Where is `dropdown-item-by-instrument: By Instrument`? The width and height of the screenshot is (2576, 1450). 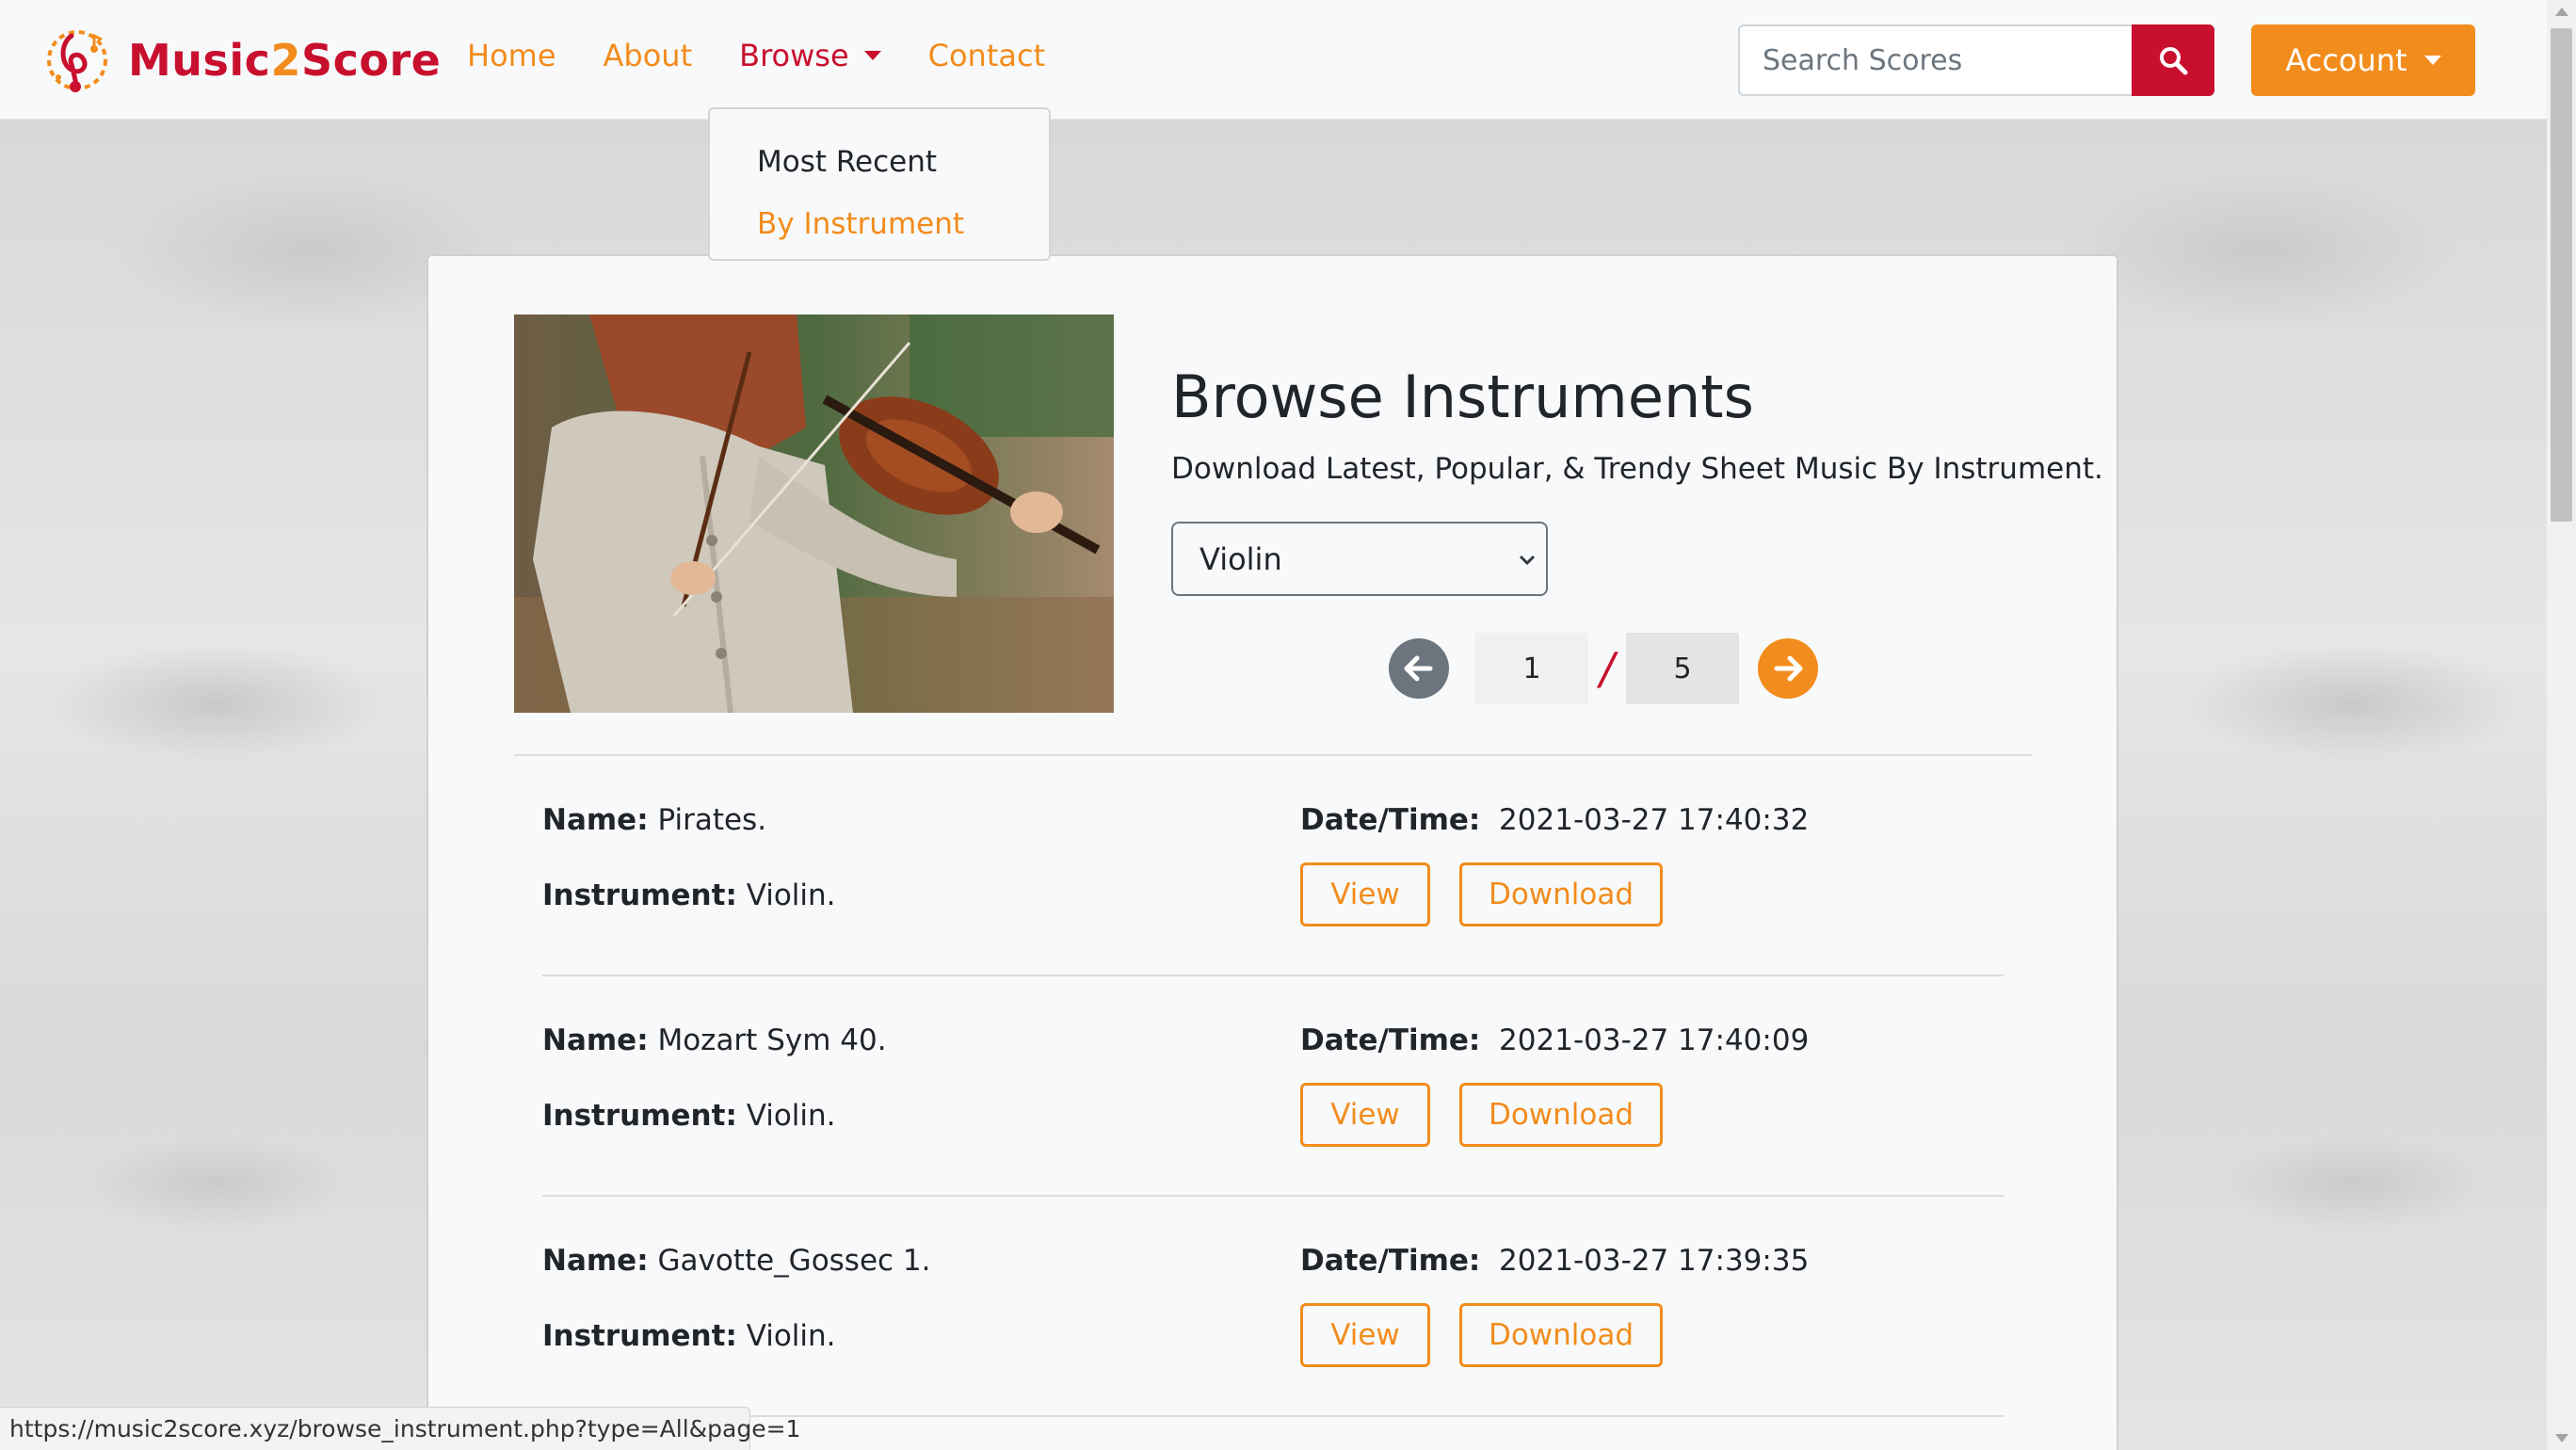
dropdown-item-by-instrument: By Instrument is located at coordinates (879, 231).